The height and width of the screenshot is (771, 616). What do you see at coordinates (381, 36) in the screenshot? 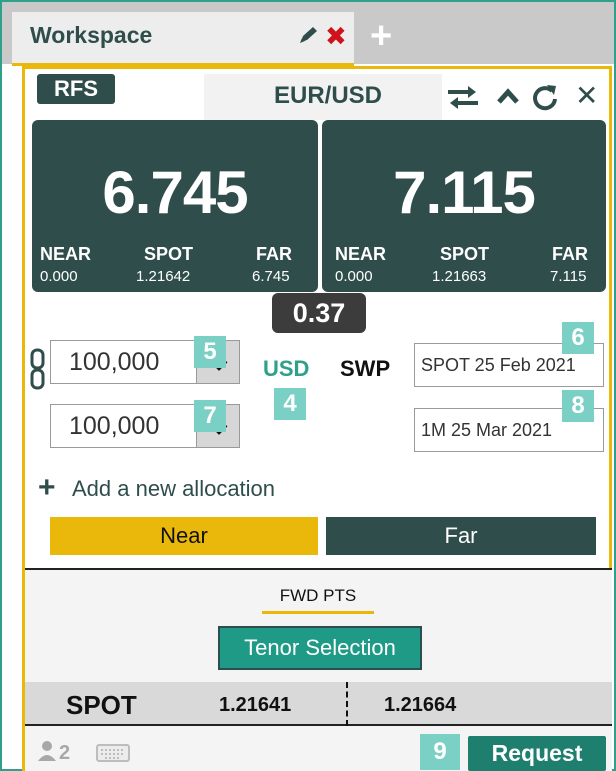
I see `add-tab-button: +` at bounding box center [381, 36].